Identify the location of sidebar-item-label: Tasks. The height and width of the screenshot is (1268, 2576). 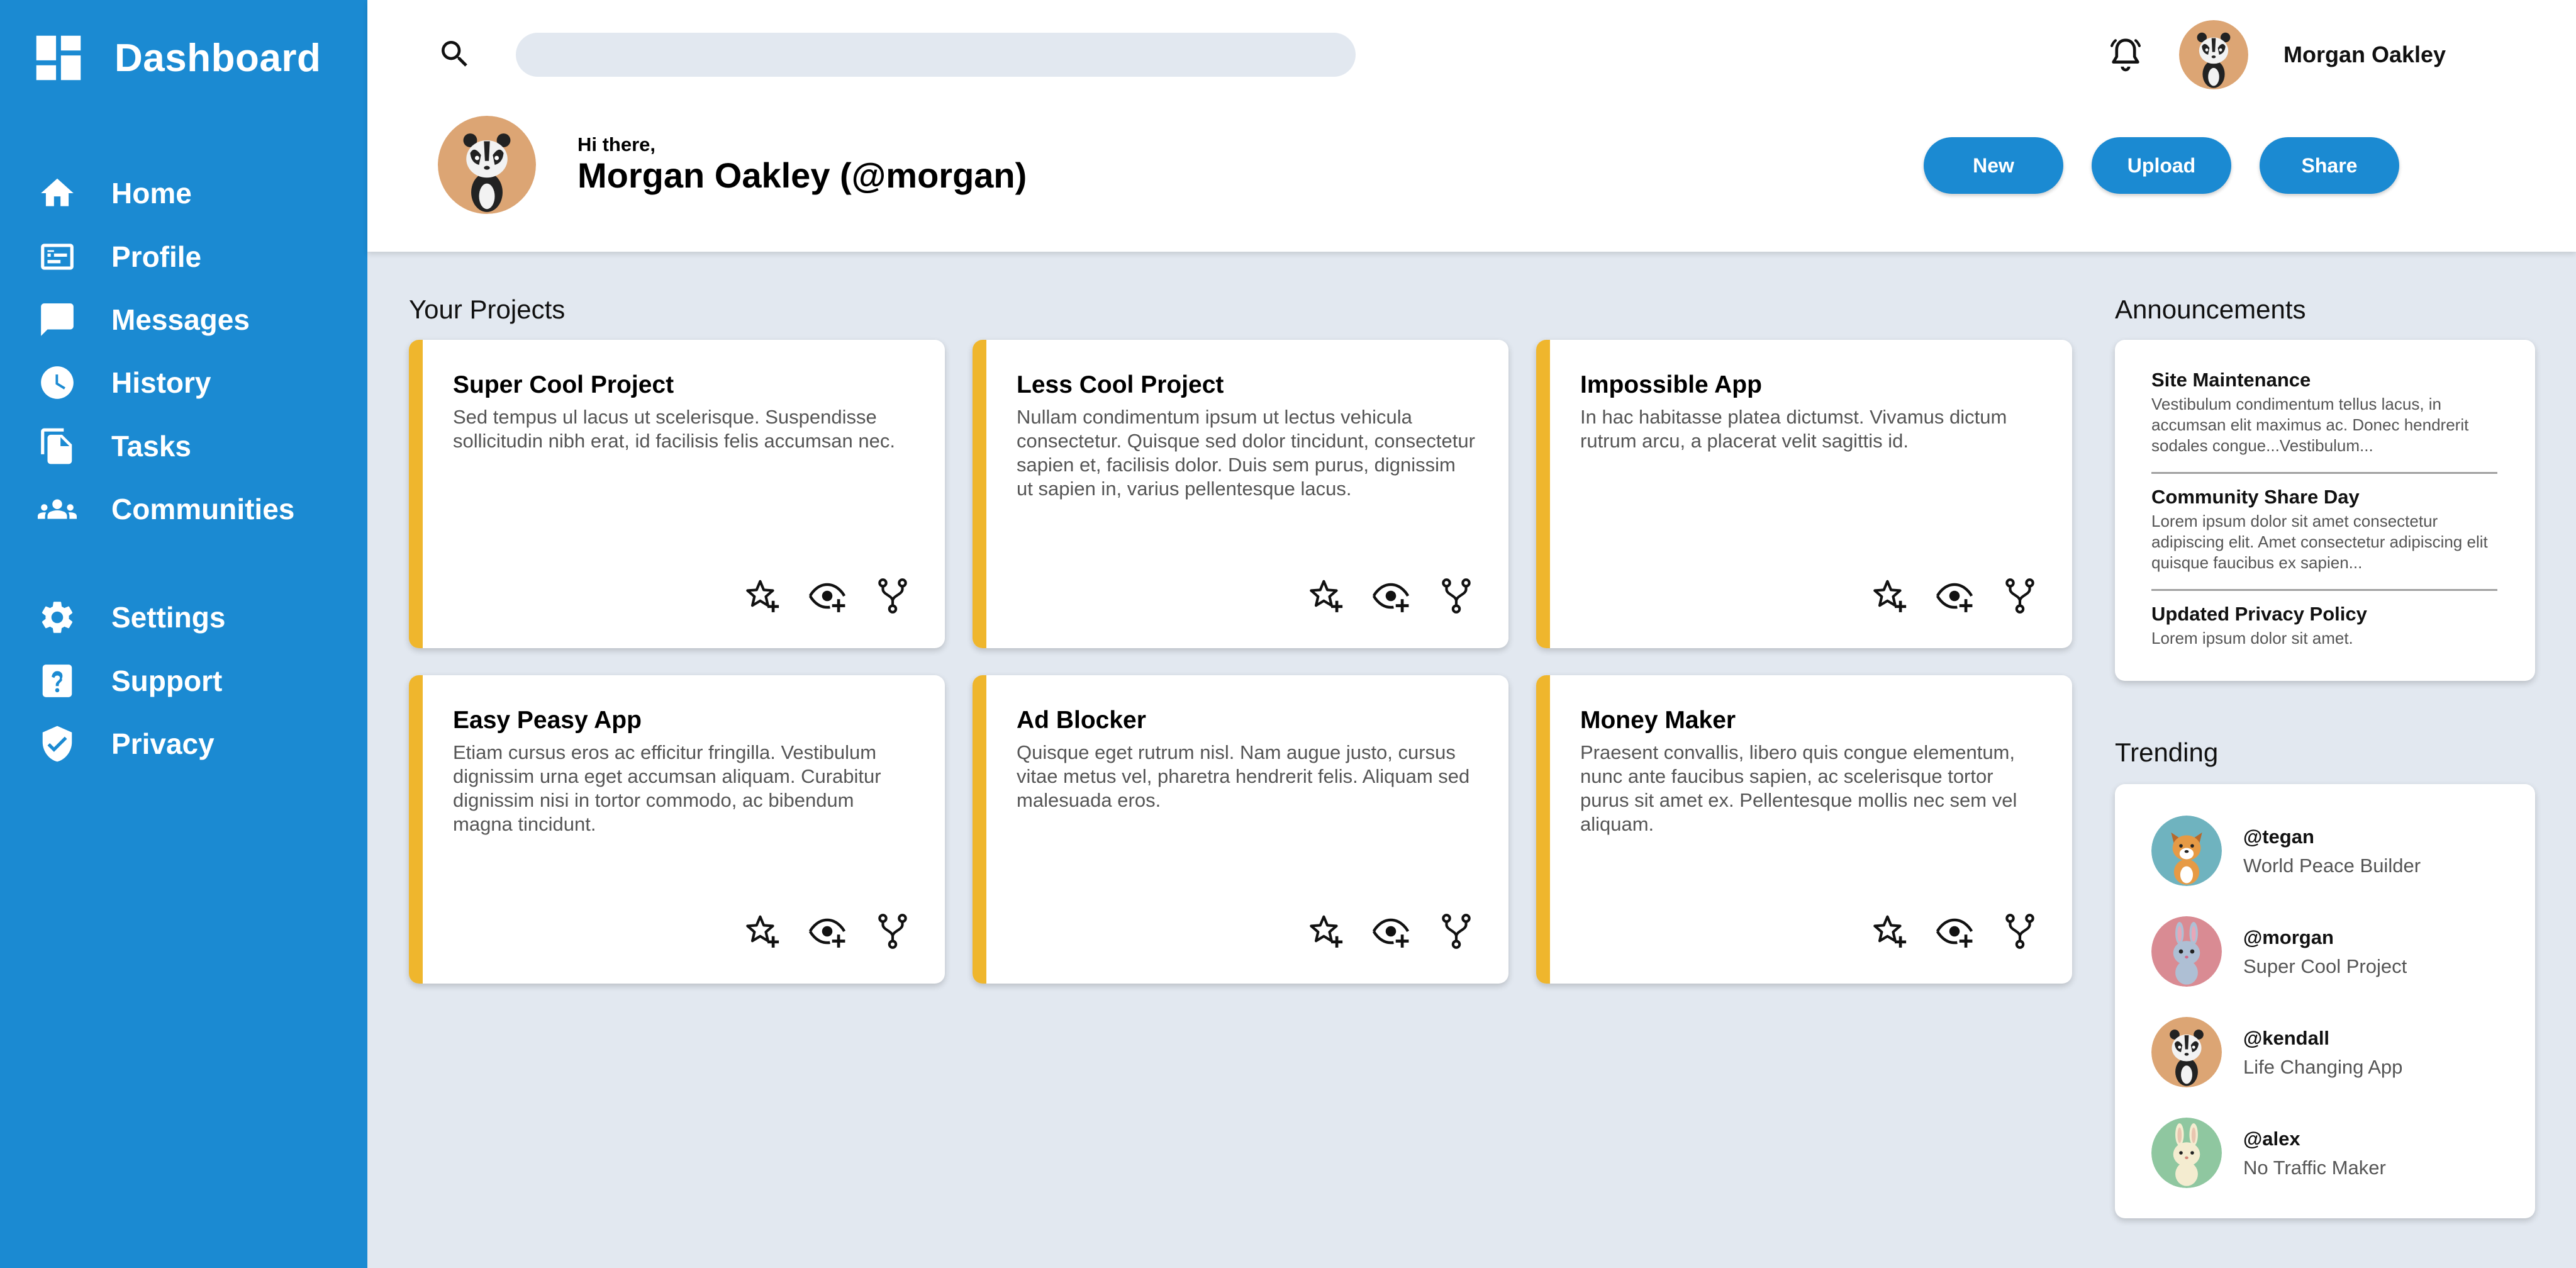
(151, 446).